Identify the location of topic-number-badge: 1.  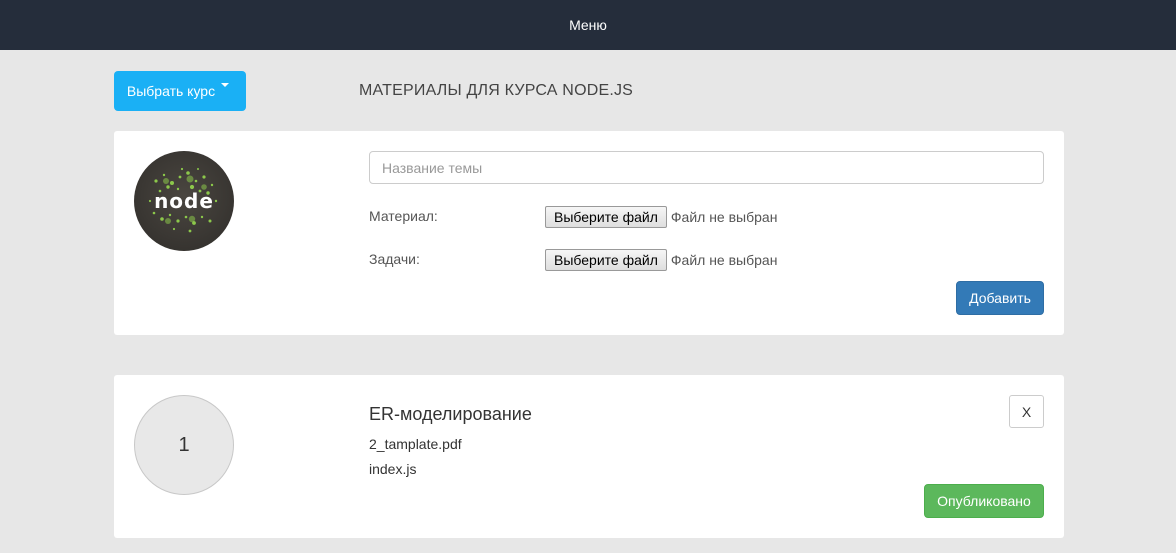
(184, 445).